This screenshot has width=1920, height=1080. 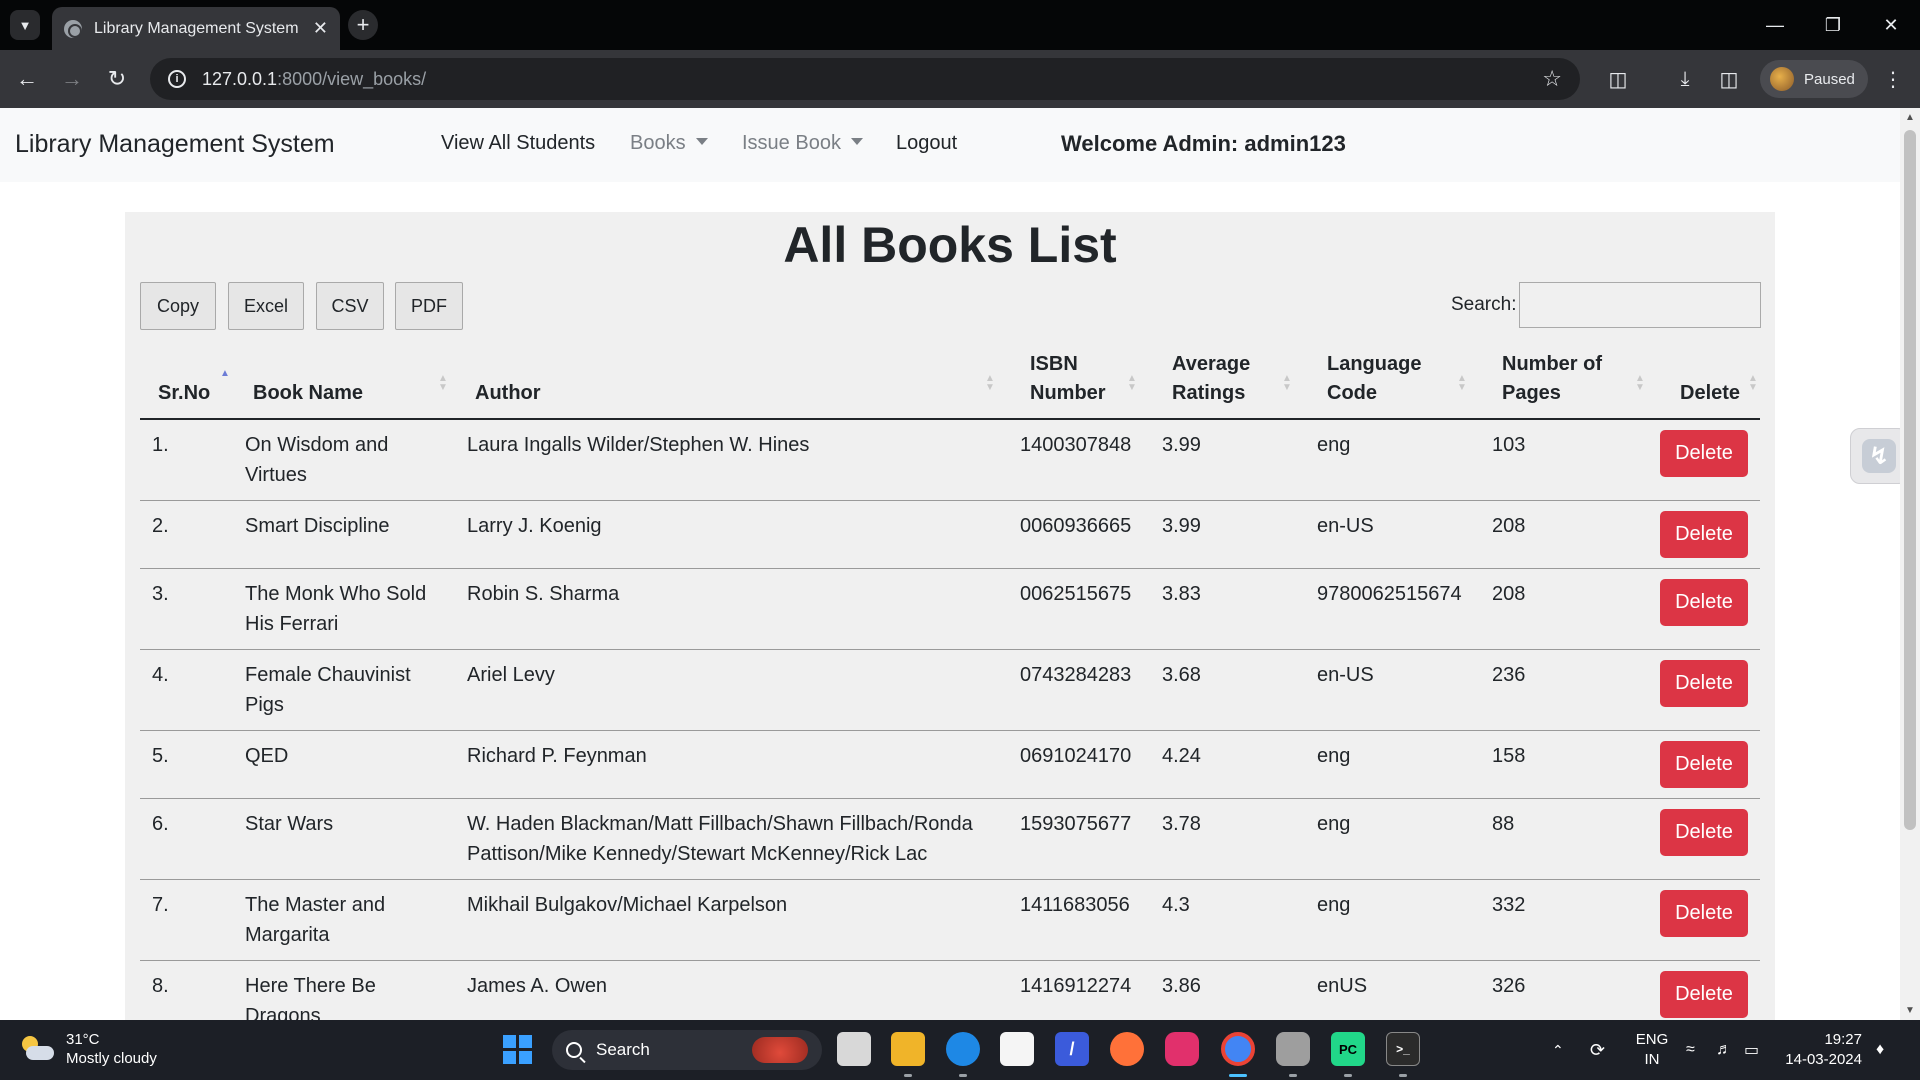 What do you see at coordinates (780, 1050) in the screenshot?
I see `search-highlight-icon` at bounding box center [780, 1050].